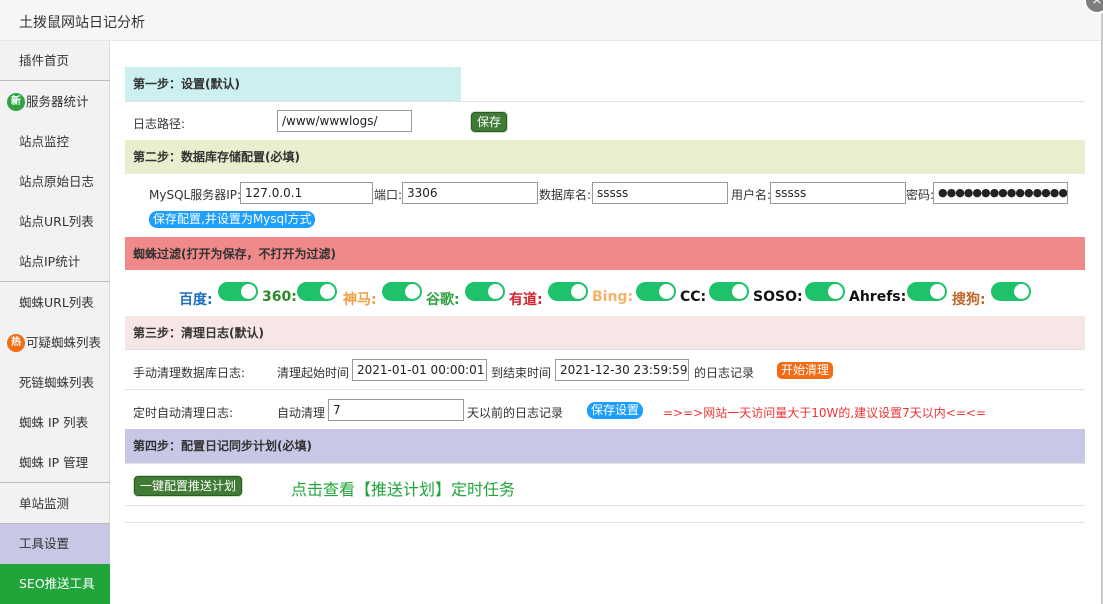 The image size is (1103, 604). What do you see at coordinates (44, 503) in the screenshot?
I see `sidebar-item-label: 单站监测` at bounding box center [44, 503].